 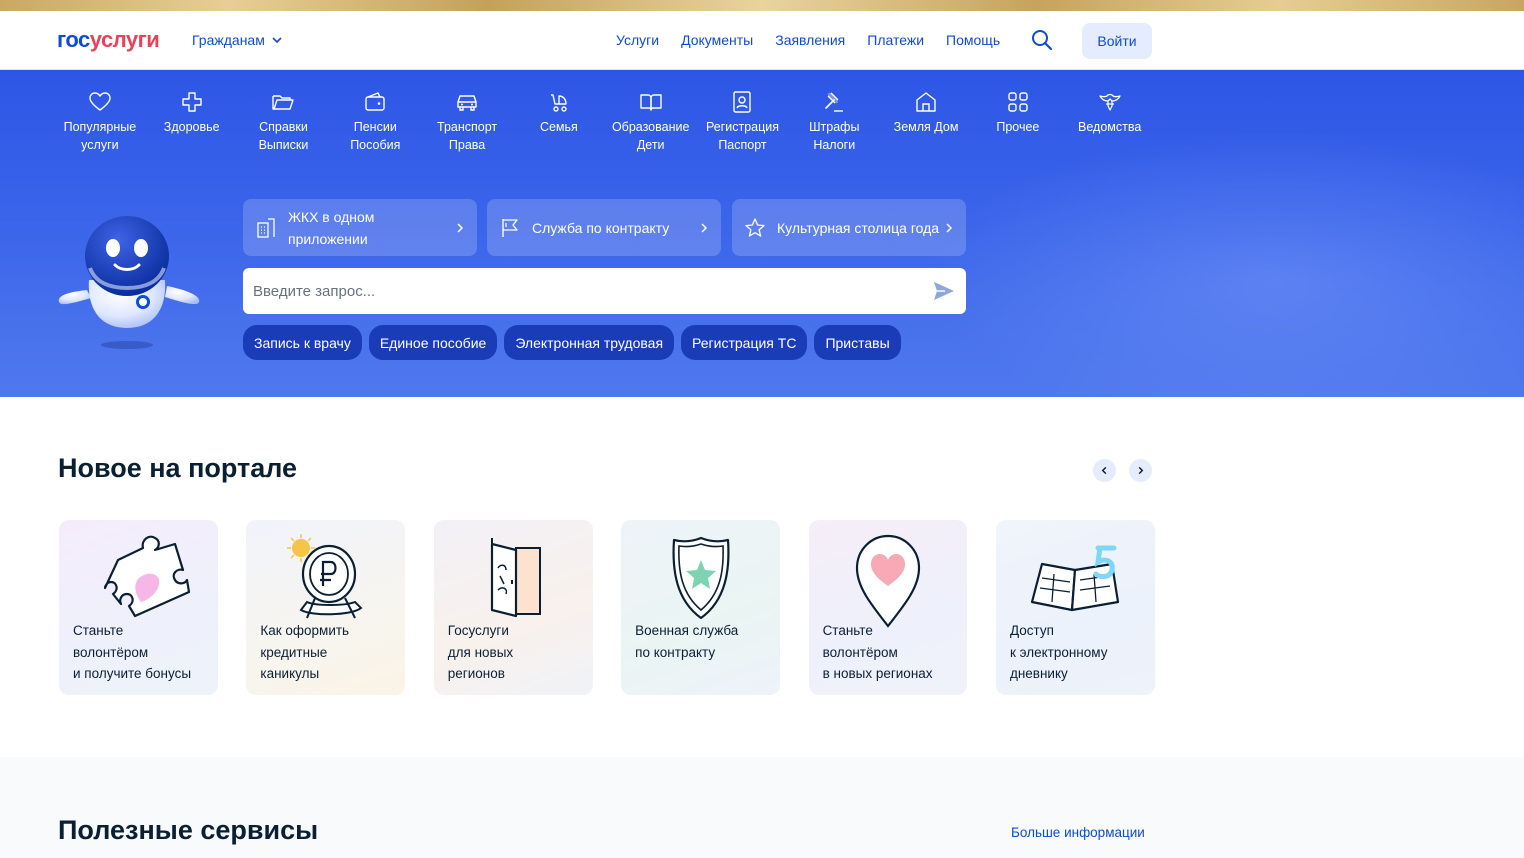 I want to click on quick-link-vehicle-registration: Регистрация ТС, so click(x=744, y=342).